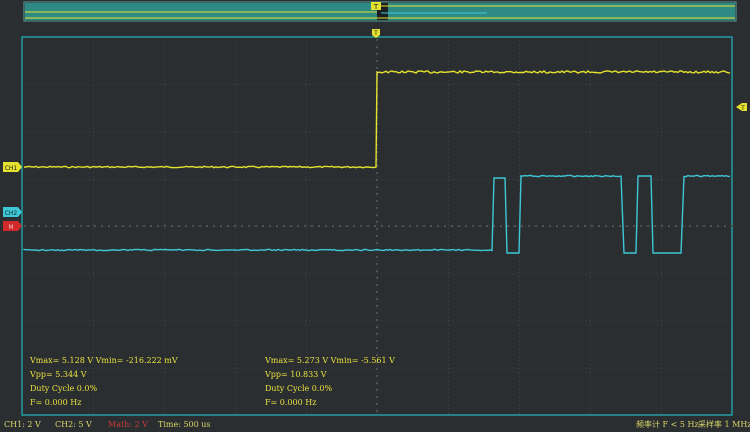 The height and width of the screenshot is (432, 750). Describe the element at coordinates (330, 360) in the screenshot. I see `ch2-vmax-vmin: Vmax= 5.273 V Vmin= -5.561 V` at that location.